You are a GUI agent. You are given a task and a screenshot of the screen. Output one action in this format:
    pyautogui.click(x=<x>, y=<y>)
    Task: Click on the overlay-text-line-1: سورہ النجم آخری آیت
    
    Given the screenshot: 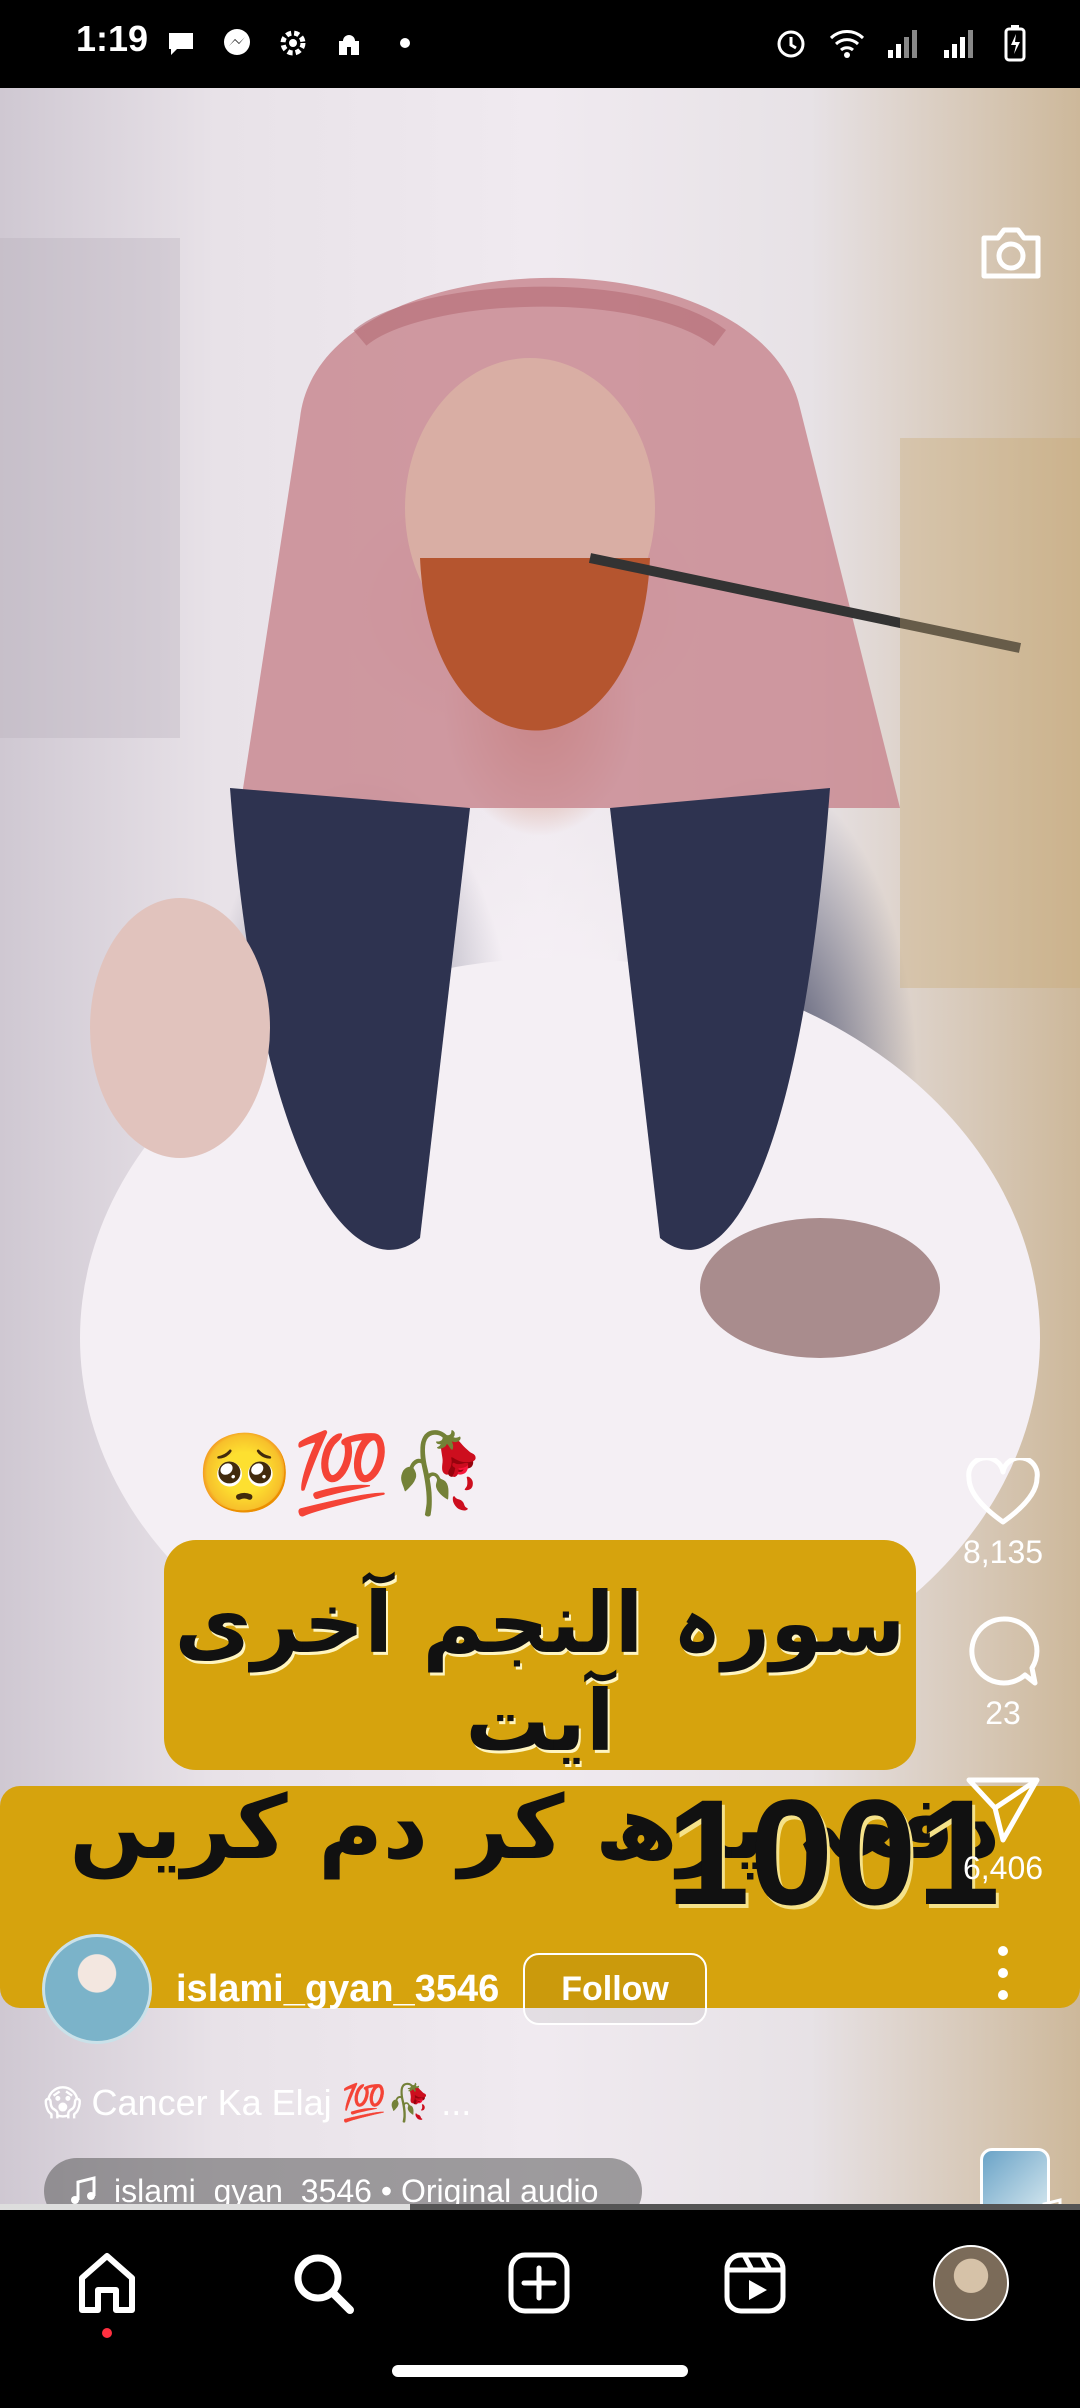 What is the action you would take?
    pyautogui.click(x=540, y=1672)
    